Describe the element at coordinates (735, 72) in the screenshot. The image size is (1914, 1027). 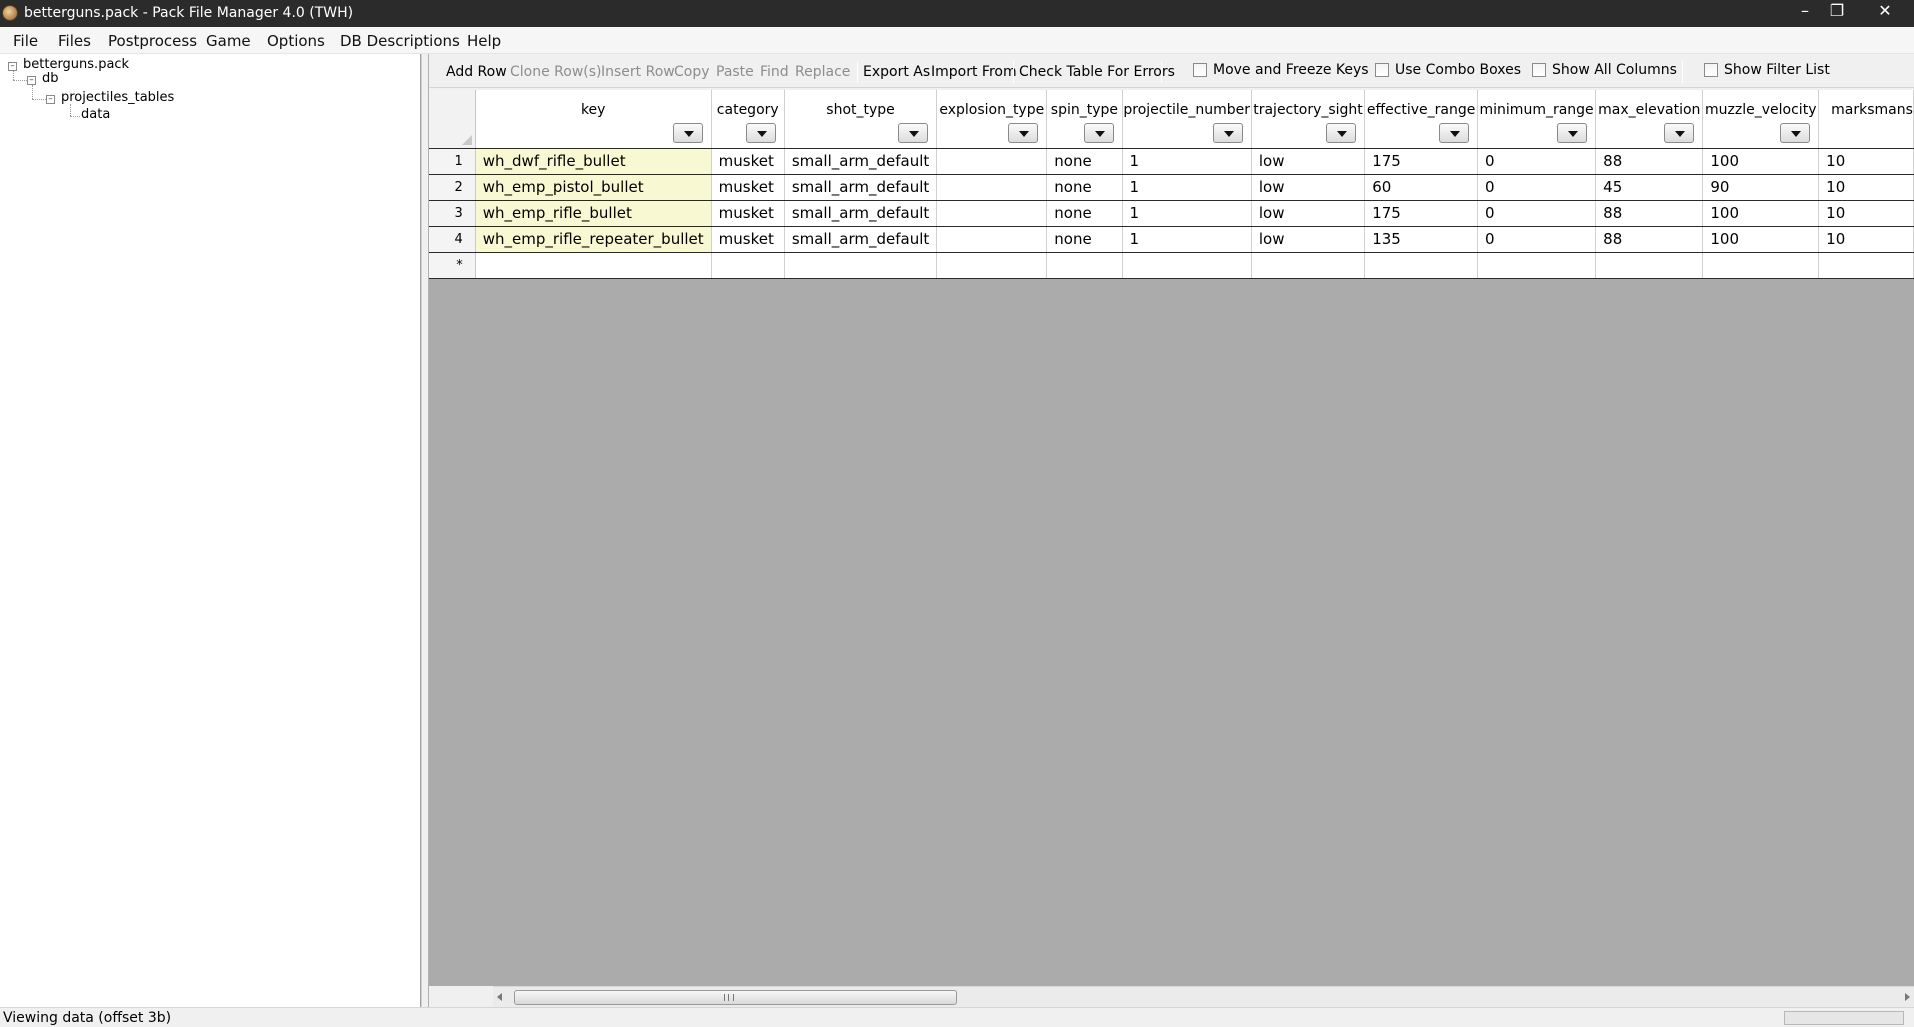
I see `paste-button: Paste` at that location.